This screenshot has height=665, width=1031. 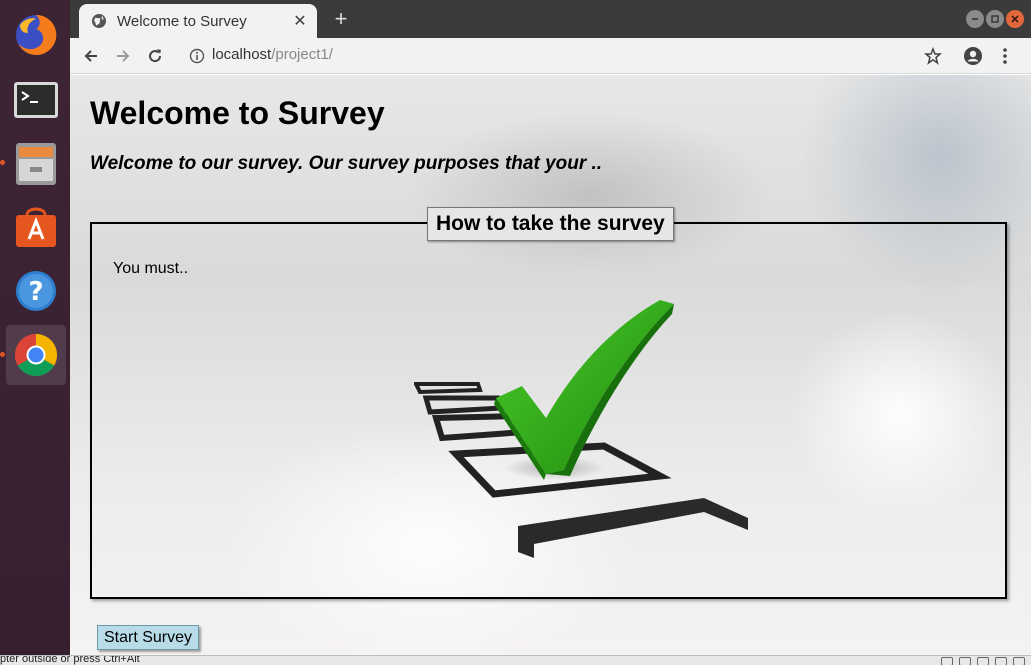 I want to click on bookmark-star-icon, so click(x=933, y=56).